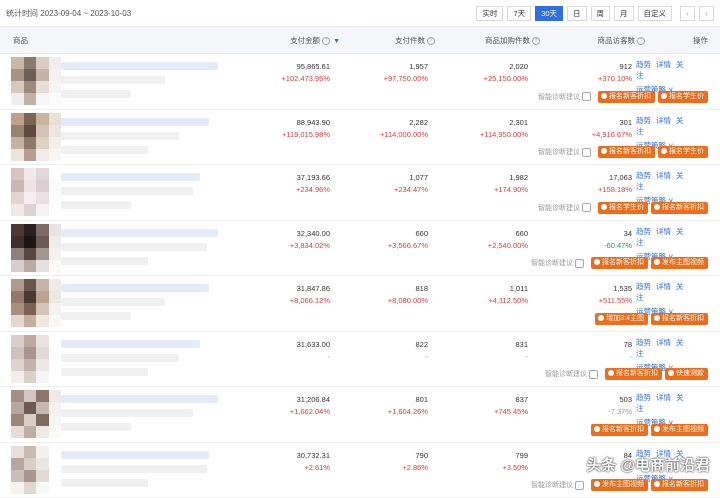 This screenshot has width=720, height=498. Describe the element at coordinates (478, 457) in the screenshot. I see `cart-count-value: 799` at that location.